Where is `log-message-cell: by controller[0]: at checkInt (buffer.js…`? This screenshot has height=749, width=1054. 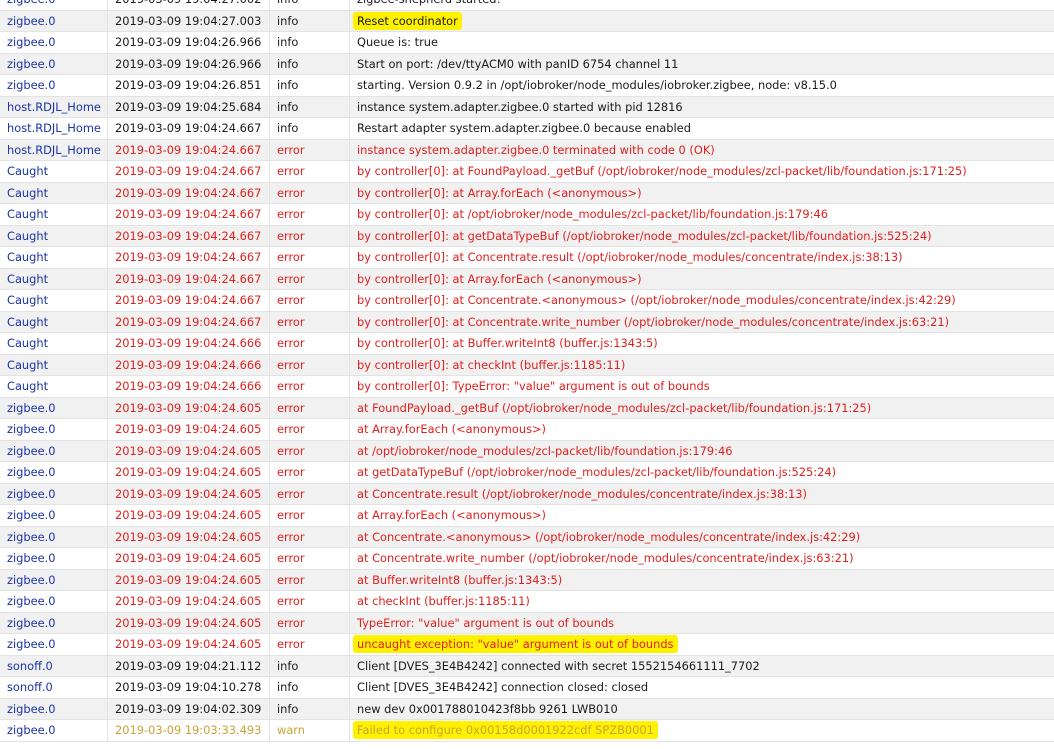 log-message-cell: by controller[0]: at checkInt (buffer.js… is located at coordinates (702, 365).